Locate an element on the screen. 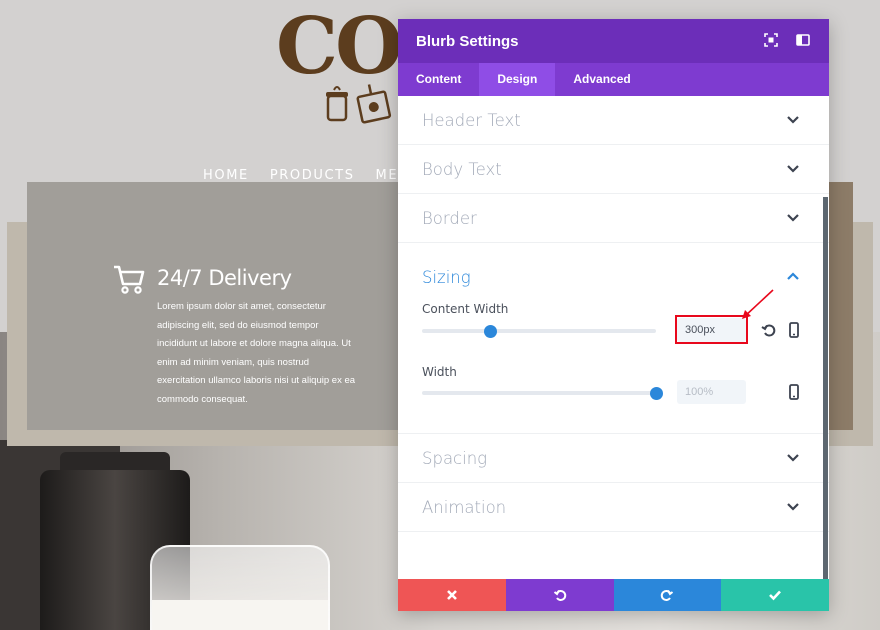  discard-button is located at coordinates (452, 595).